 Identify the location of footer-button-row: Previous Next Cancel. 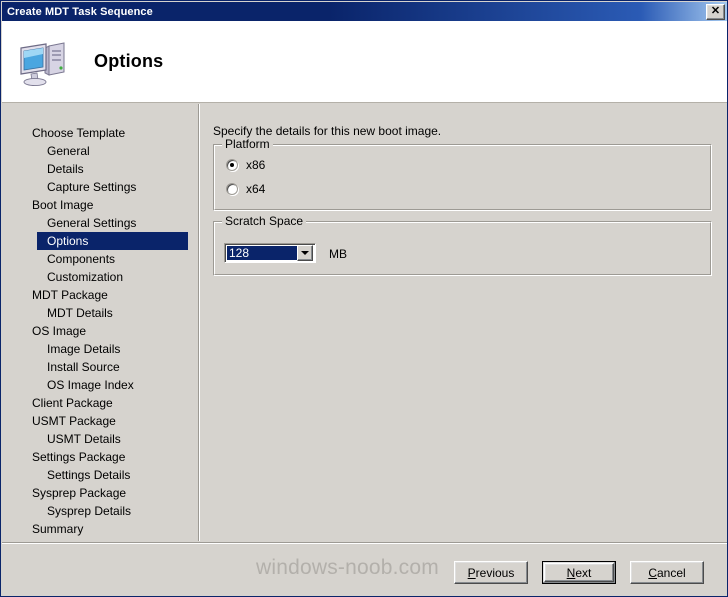
(579, 572).